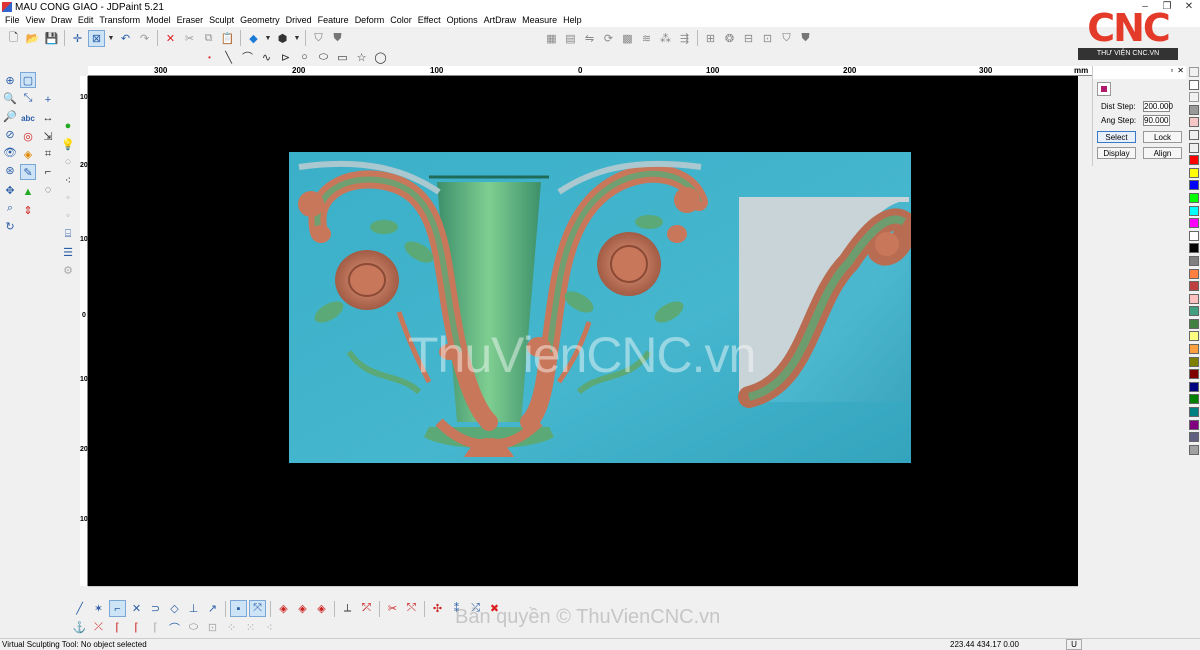  Describe the element at coordinates (539, 20) in the screenshot. I see `menu-measure: Measure` at that location.